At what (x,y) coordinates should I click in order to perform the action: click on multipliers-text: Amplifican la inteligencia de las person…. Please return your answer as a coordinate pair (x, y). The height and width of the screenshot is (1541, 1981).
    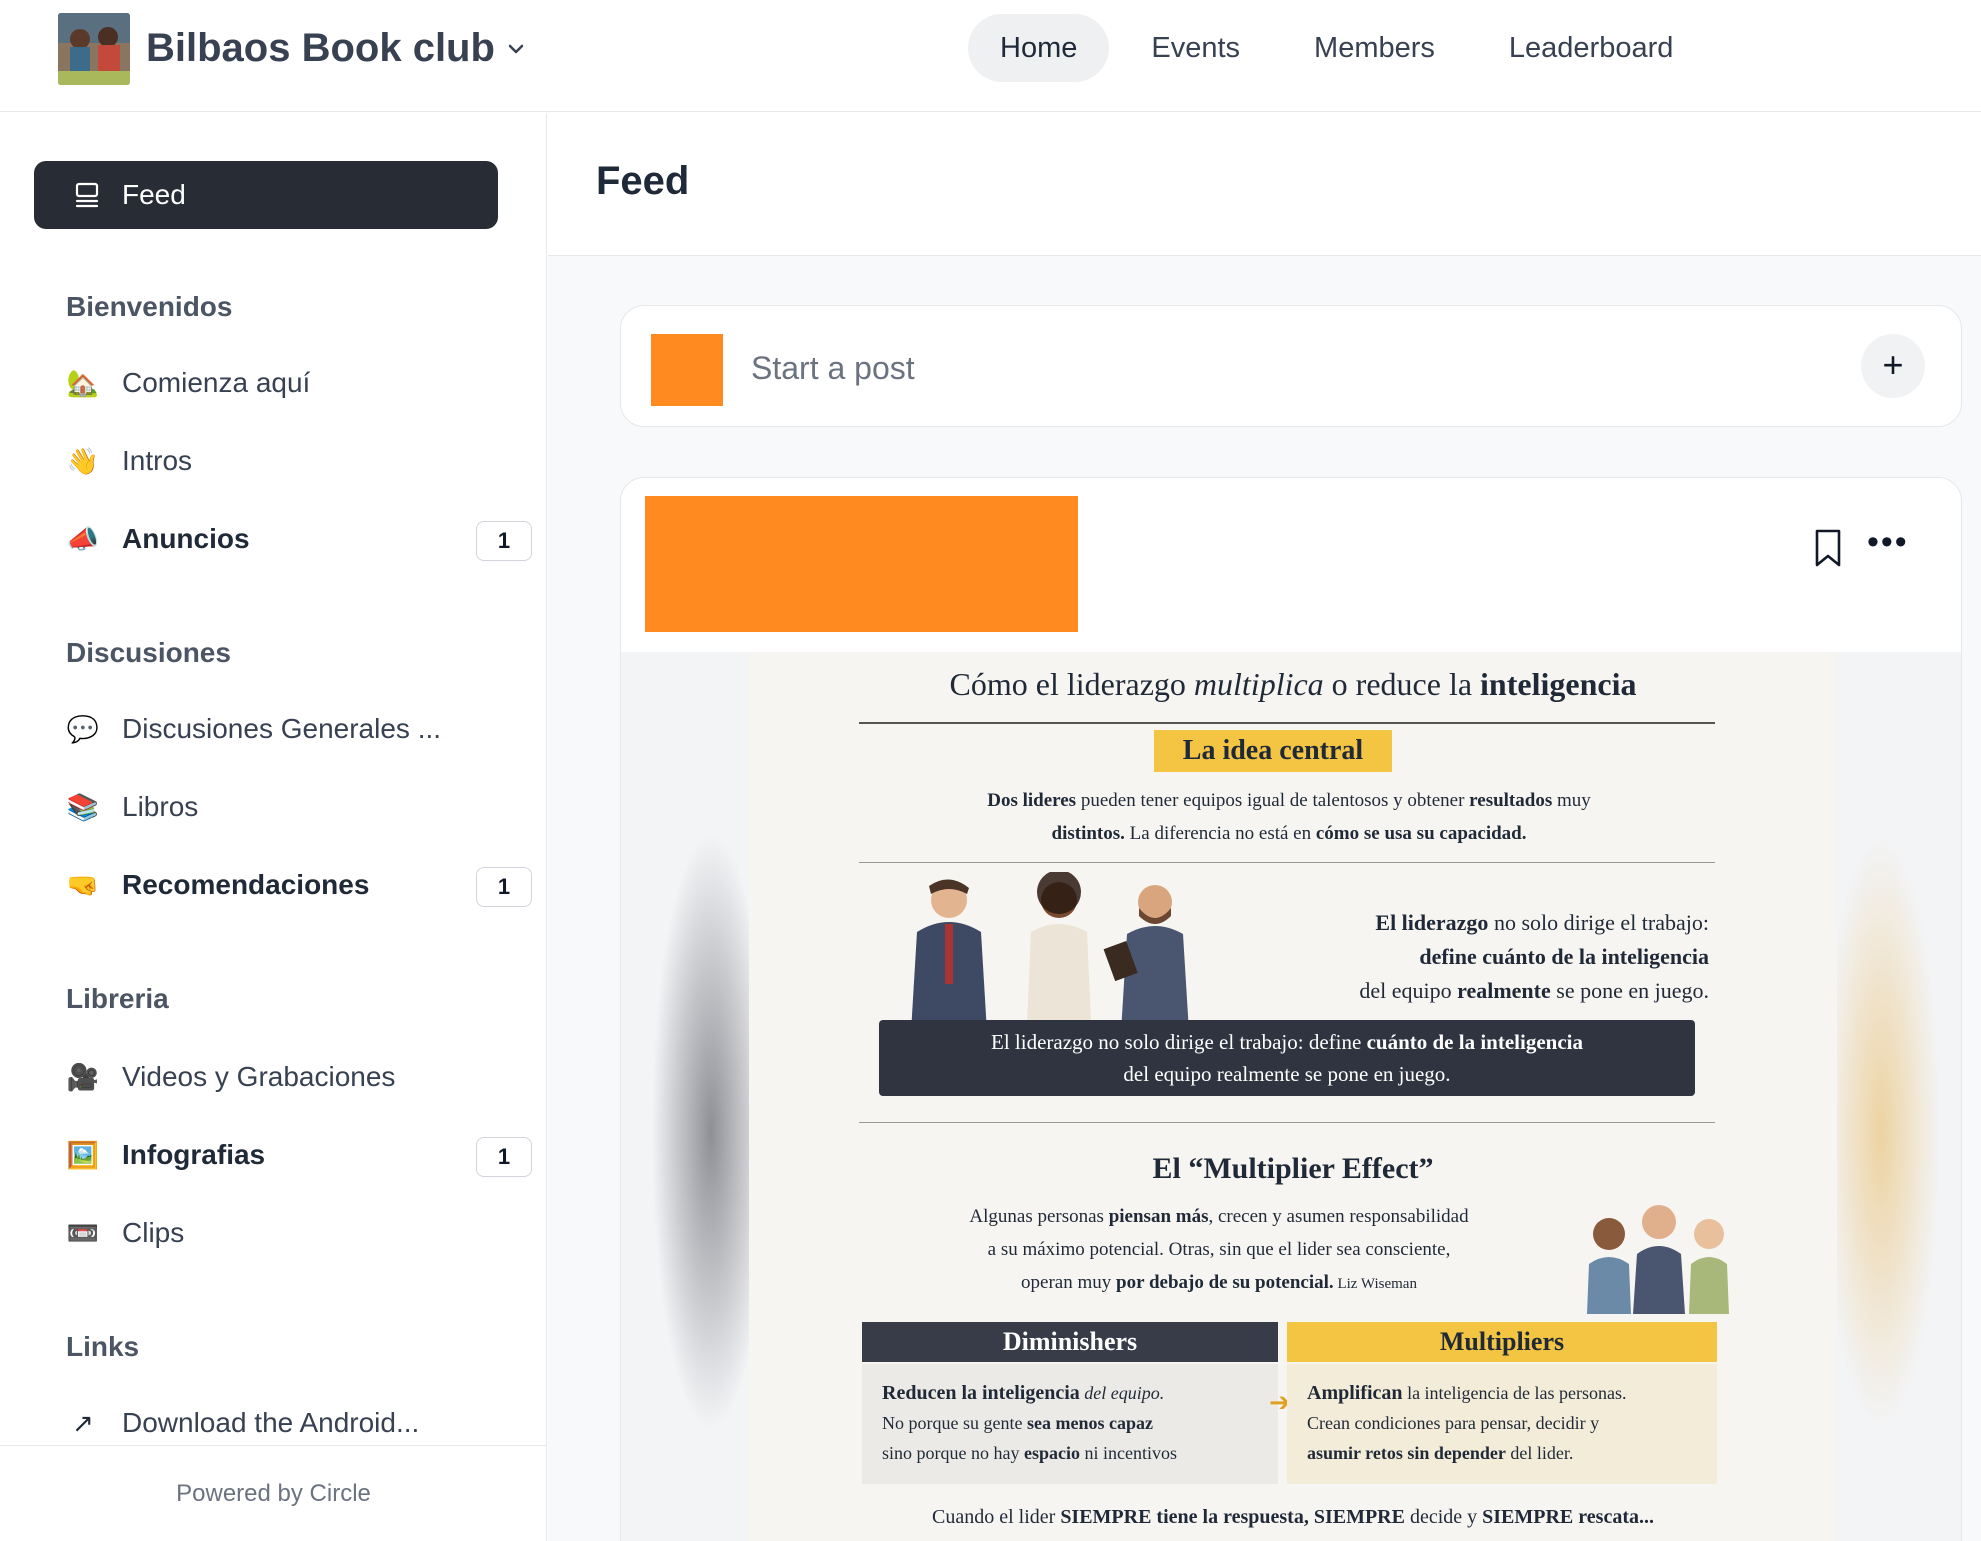
    Looking at the image, I should click on (1502, 1424).